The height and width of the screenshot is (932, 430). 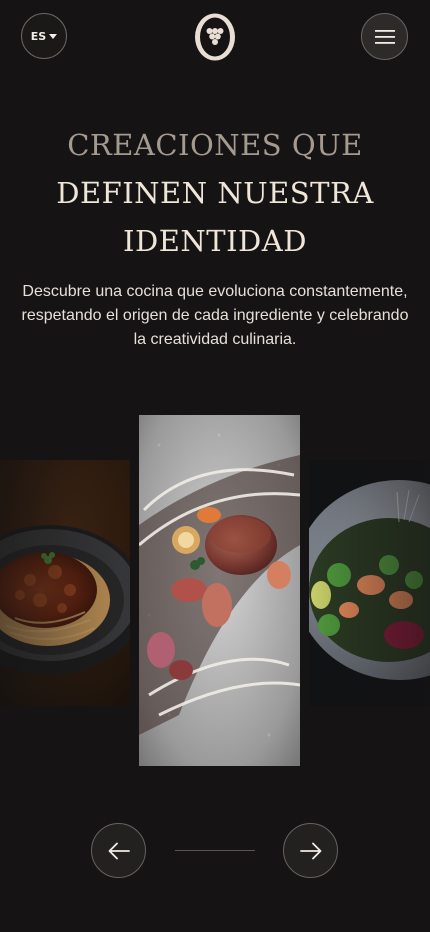 I want to click on arrow-left-icon, so click(x=119, y=850).